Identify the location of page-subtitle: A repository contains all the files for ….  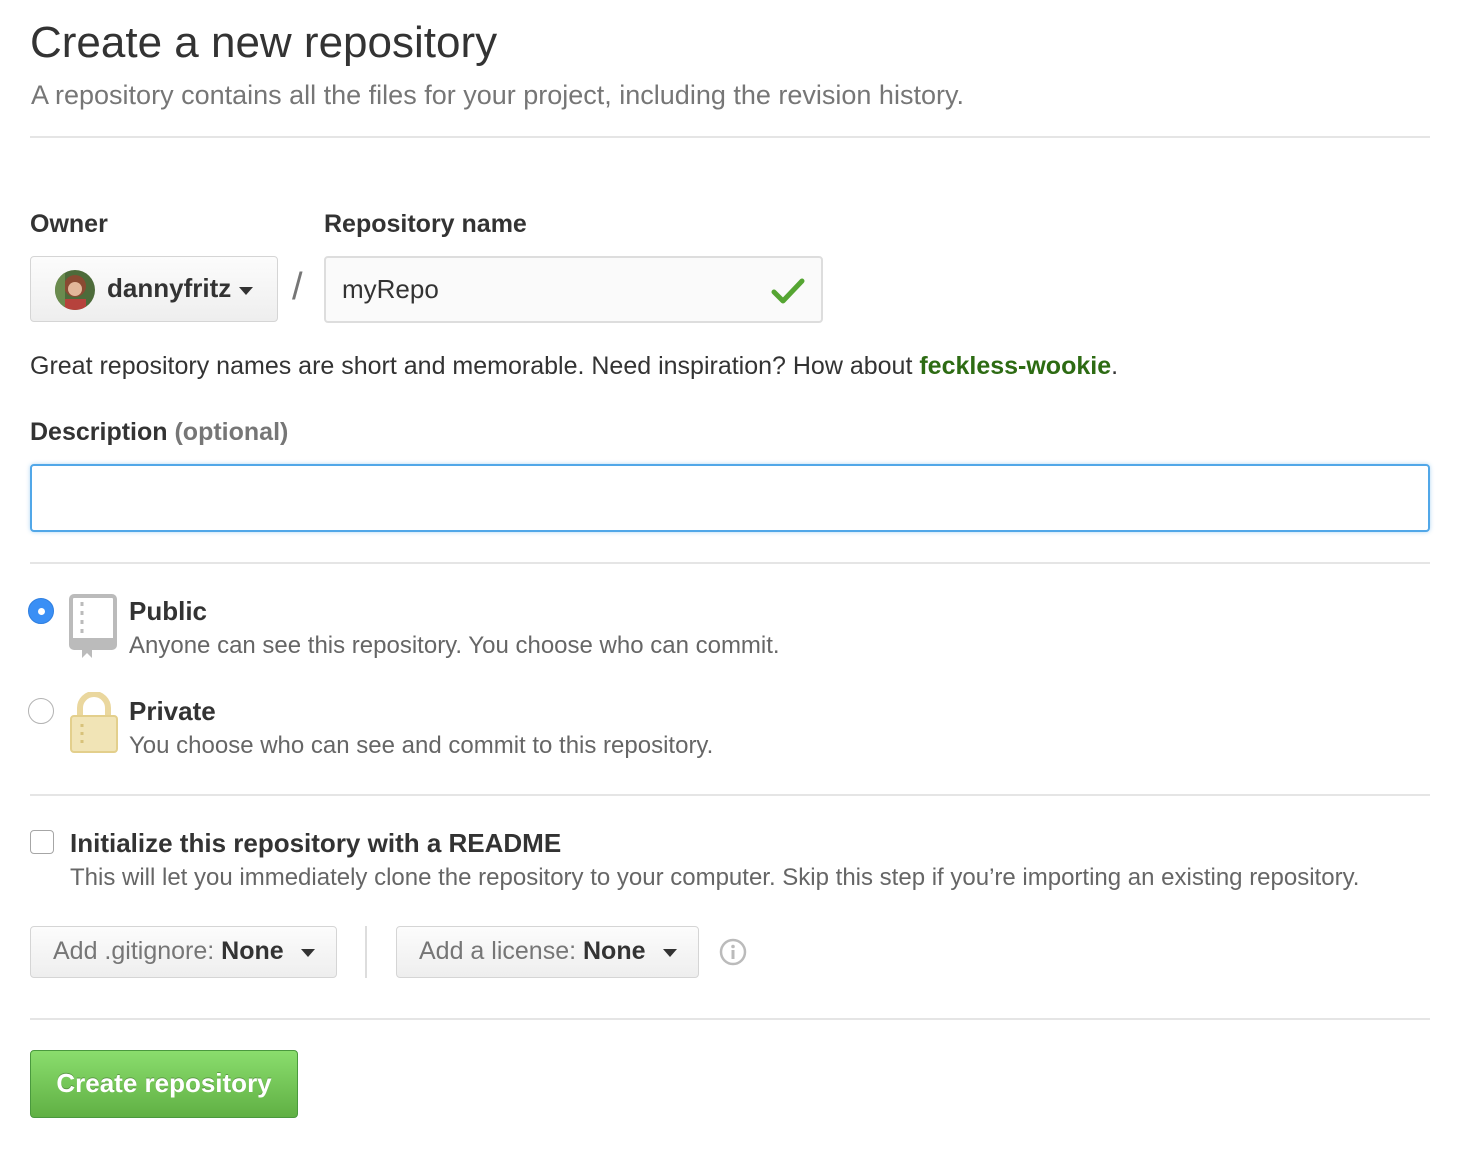
(497, 95).